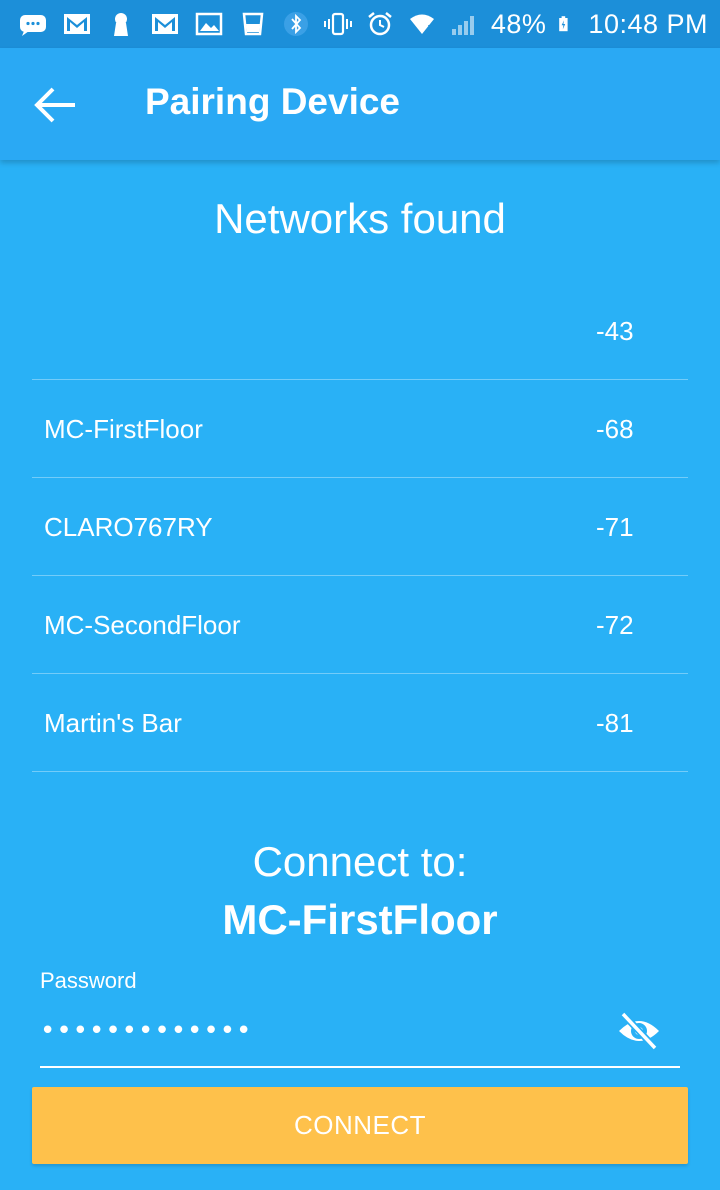 The image size is (720, 1190). What do you see at coordinates (360, 1067) in the screenshot?
I see `password-underline` at bounding box center [360, 1067].